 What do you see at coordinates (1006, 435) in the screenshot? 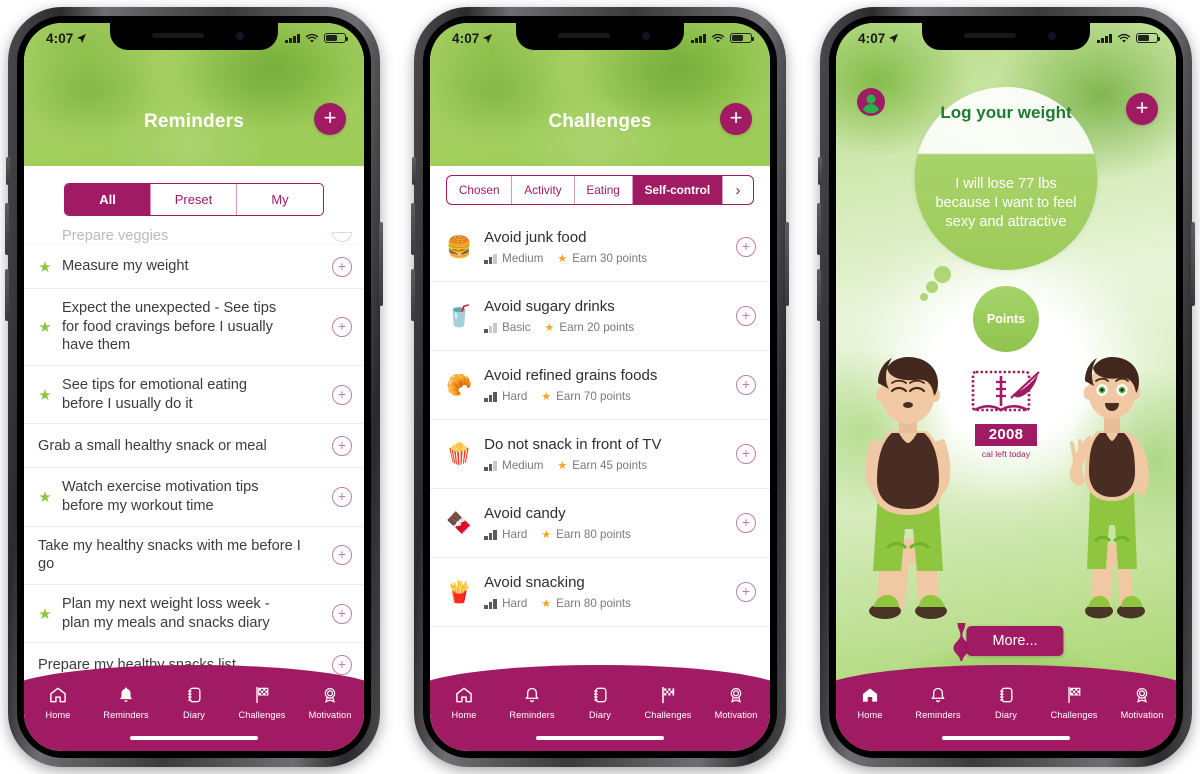
I see `calories-value: 2008` at bounding box center [1006, 435].